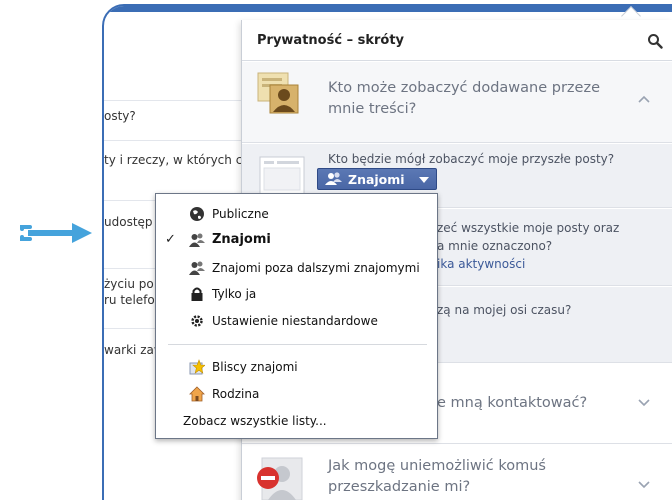 This screenshot has width=672, height=500. I want to click on lock-icon, so click(197, 294).